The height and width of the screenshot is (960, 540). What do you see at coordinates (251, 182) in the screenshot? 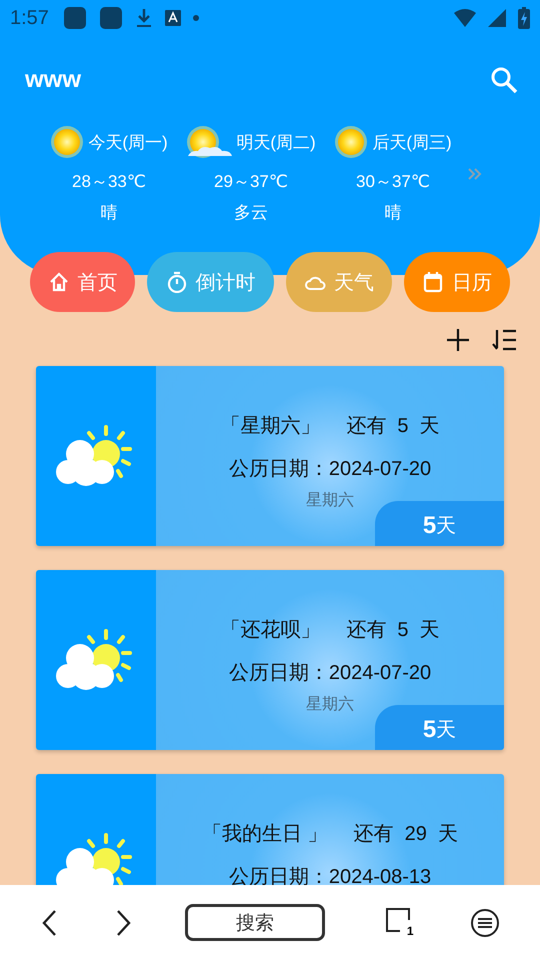
I see `forecast-temperature: 29～37℃` at bounding box center [251, 182].